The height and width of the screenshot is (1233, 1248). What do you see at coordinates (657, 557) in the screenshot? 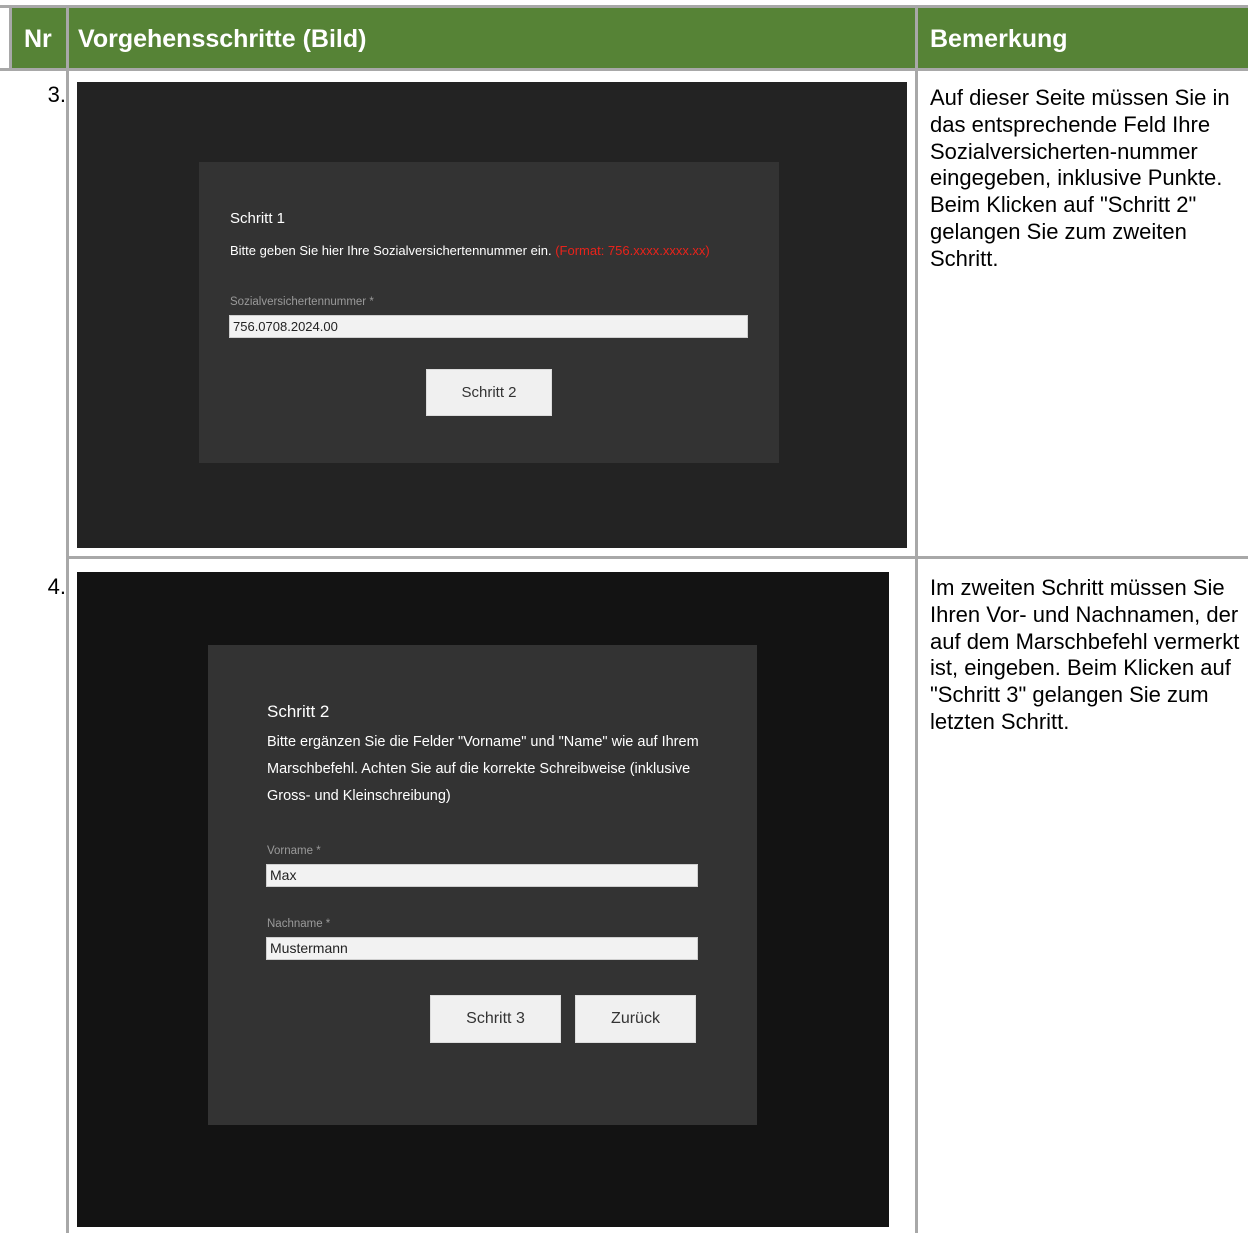
I see `row-divider` at bounding box center [657, 557].